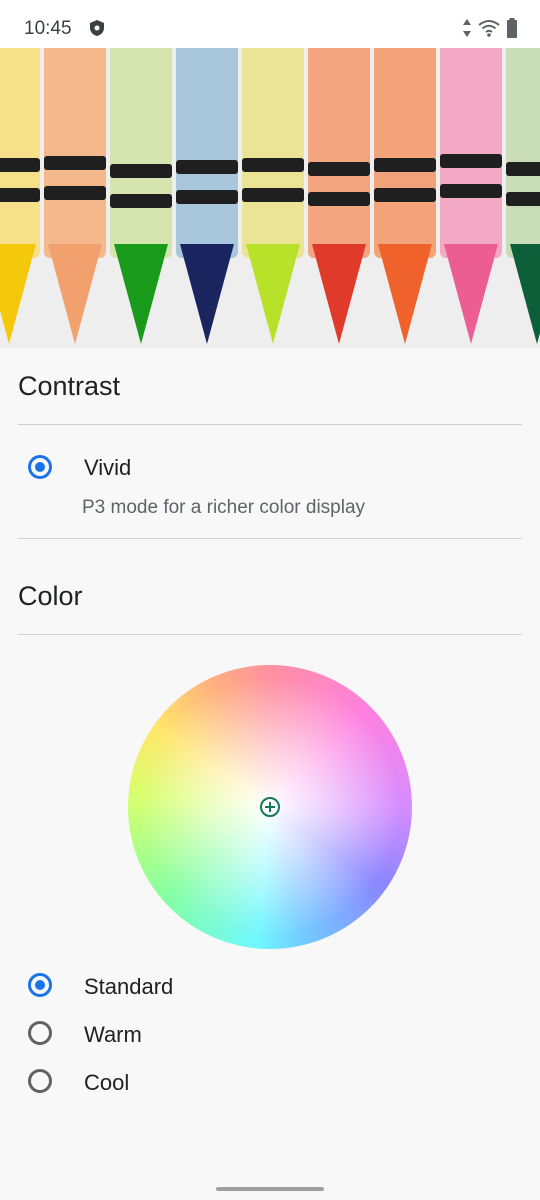 This screenshot has width=540, height=1200. I want to click on vivid-radio, so click(40, 467).